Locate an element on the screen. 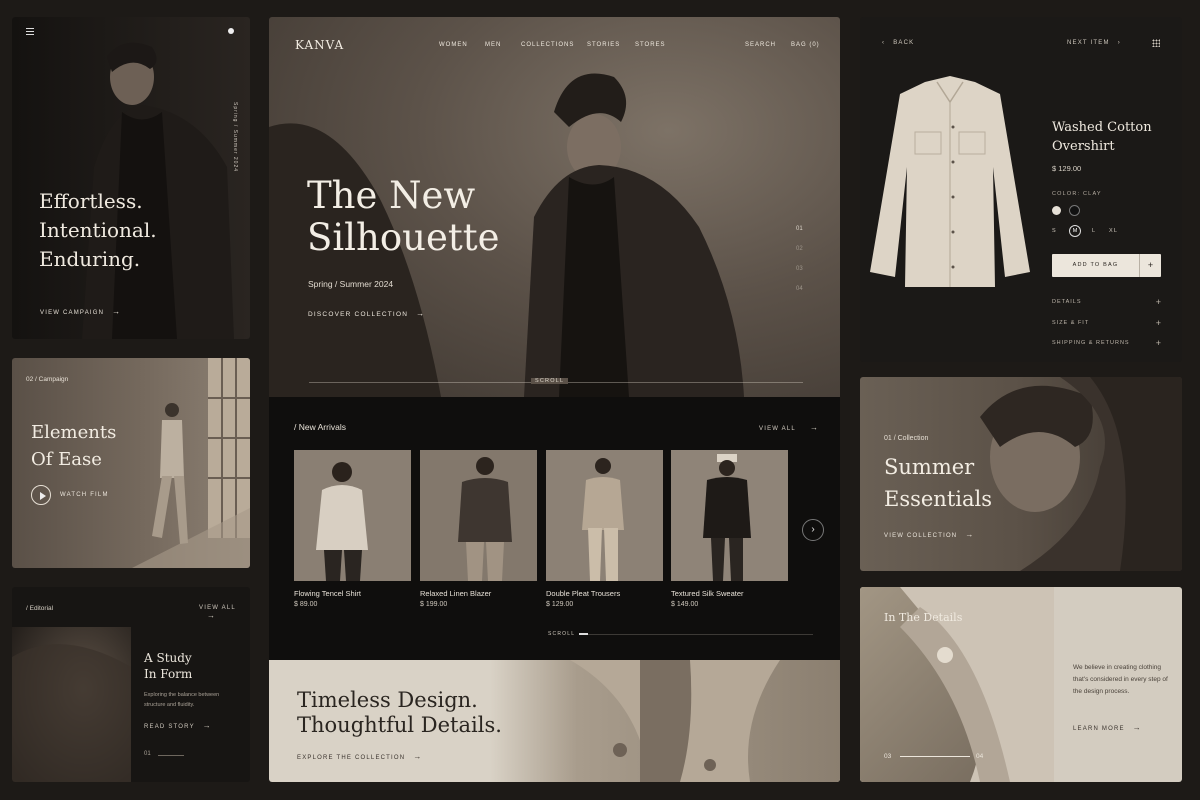 The image size is (1200, 800). hero-title-line: The New is located at coordinates (391, 195).